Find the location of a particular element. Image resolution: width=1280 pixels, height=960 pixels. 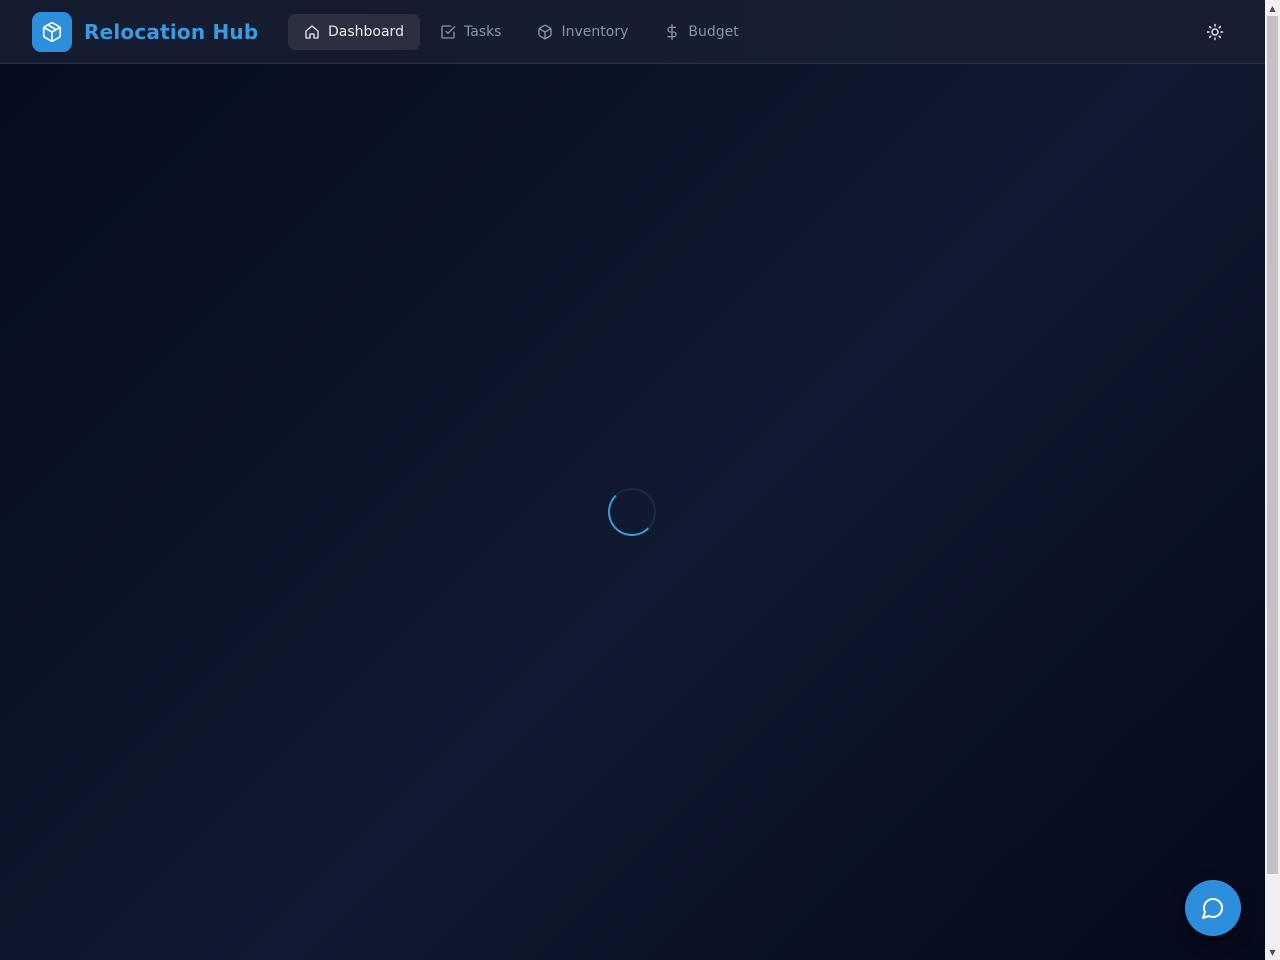

nav-item-inventory: Inventory is located at coordinates (582, 32).